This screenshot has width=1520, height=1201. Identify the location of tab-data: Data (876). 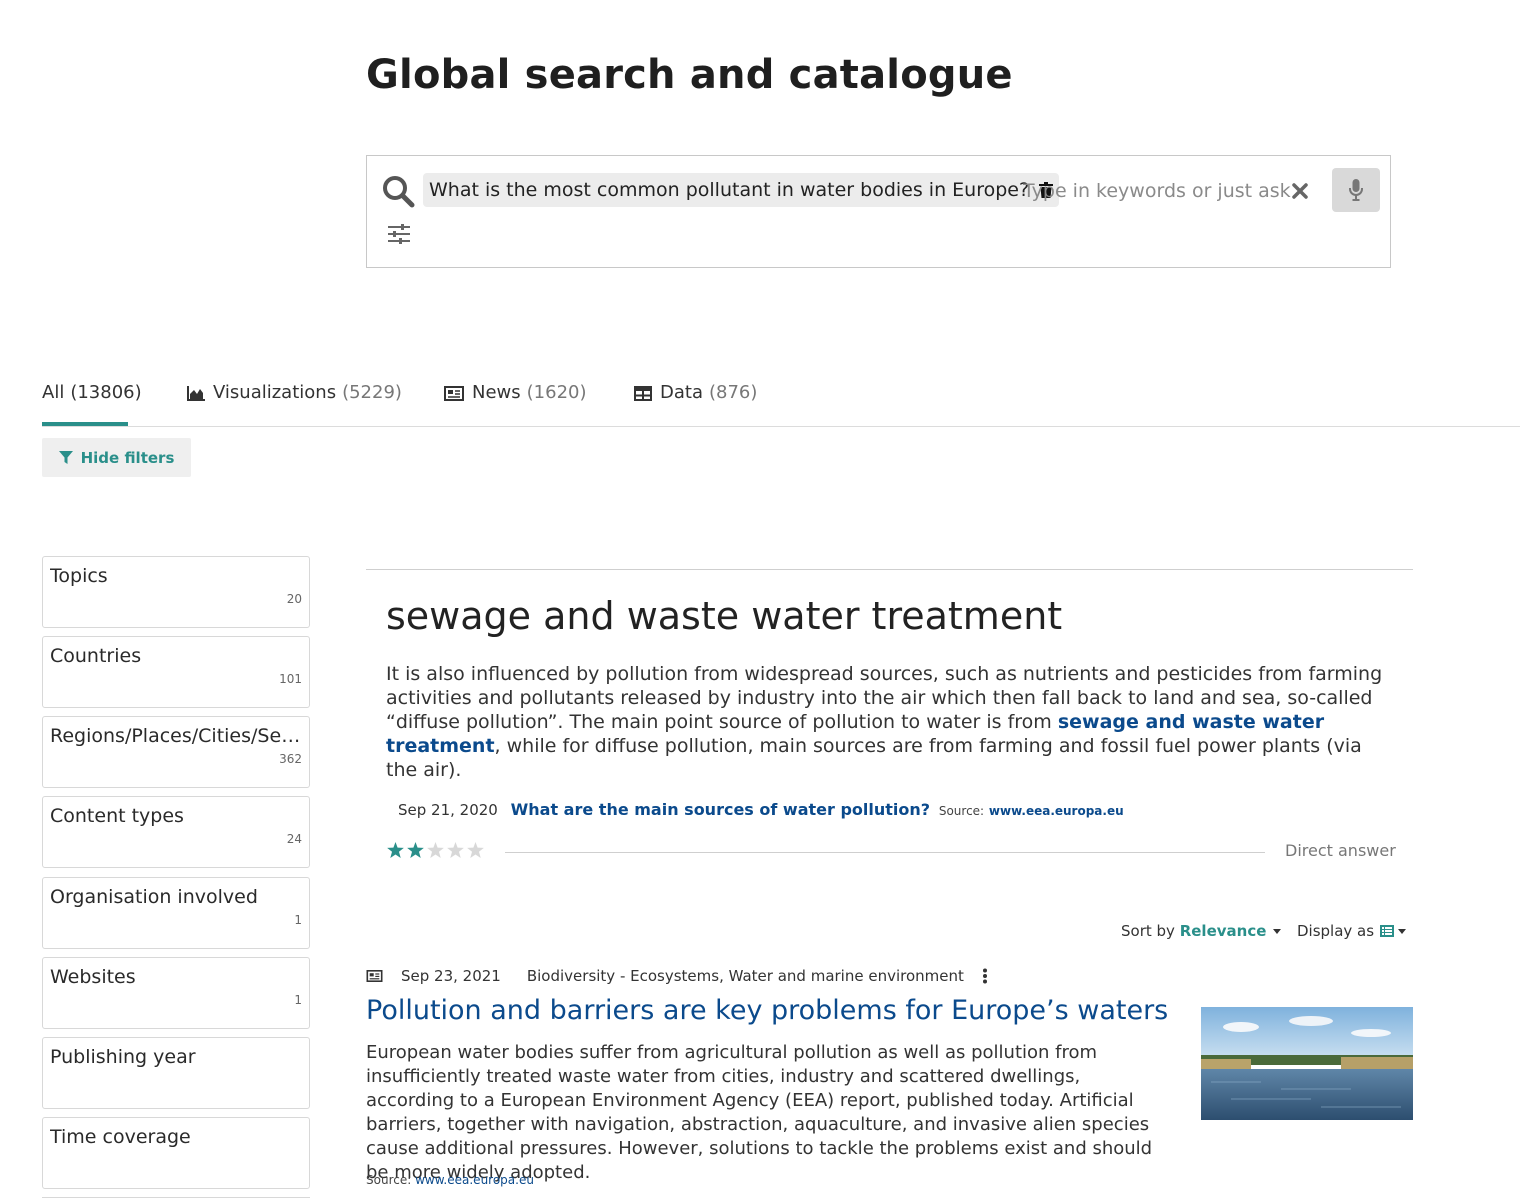
(695, 404).